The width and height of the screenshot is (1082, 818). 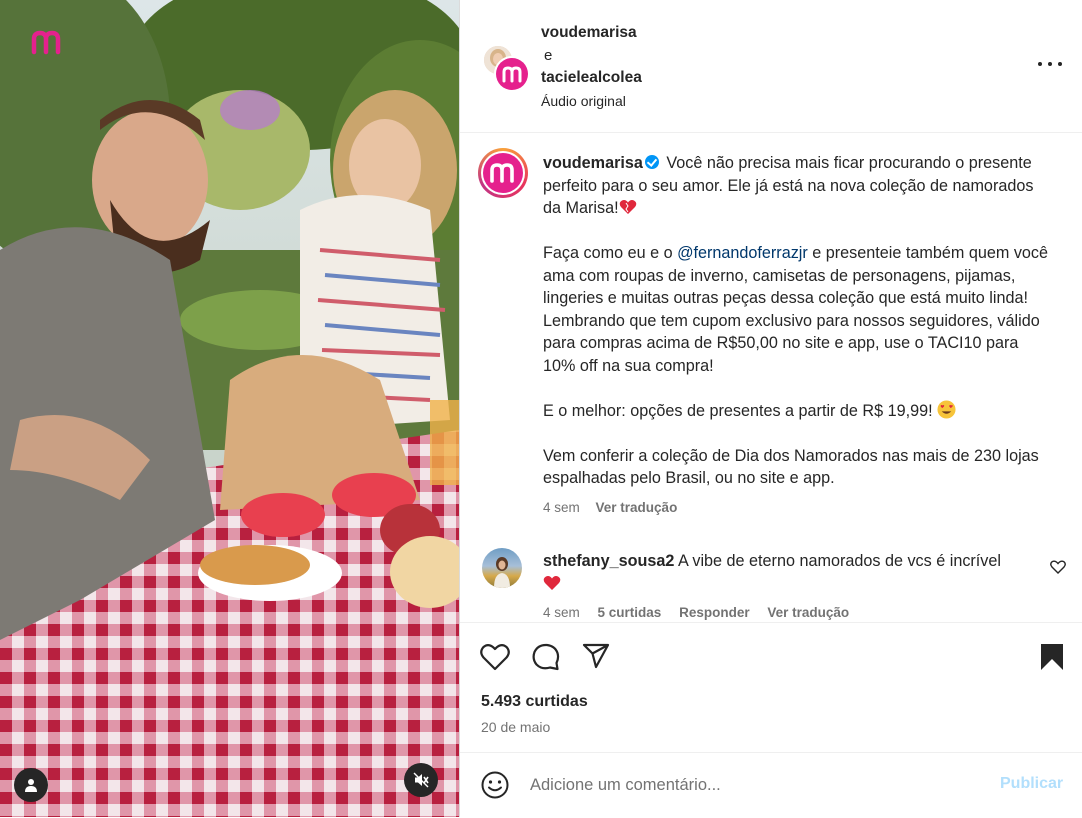 What do you see at coordinates (502, 568) in the screenshot?
I see `commenter-avatar` at bounding box center [502, 568].